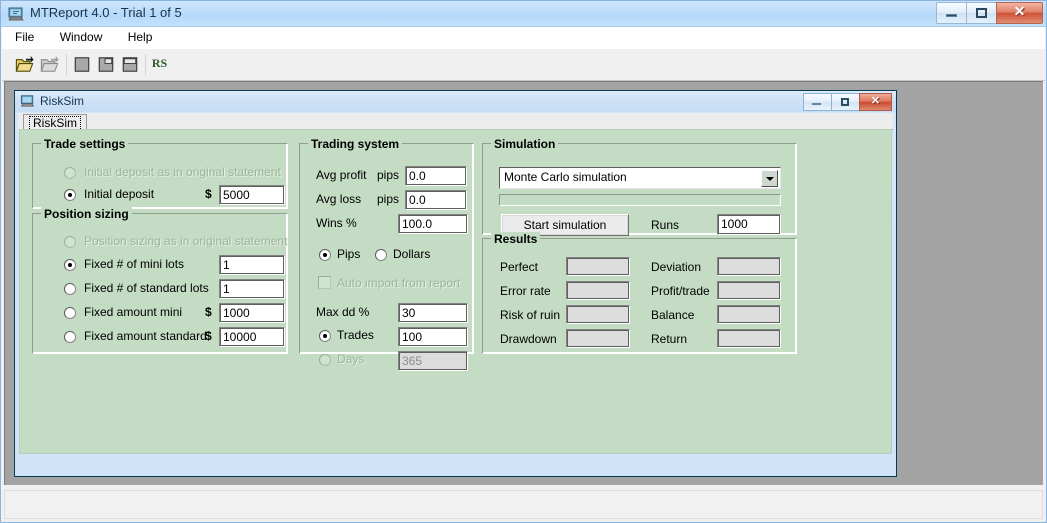 This screenshot has width=1047, height=523. Describe the element at coordinates (145, 336) in the screenshot. I see `label-fixed-amount-standard: Fixed amount standard` at that location.